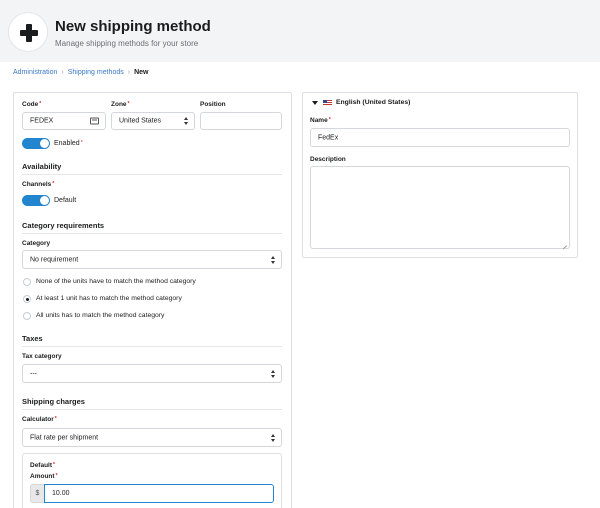 The width and height of the screenshot is (600, 508). I want to click on enabled-toggle, so click(36, 143).